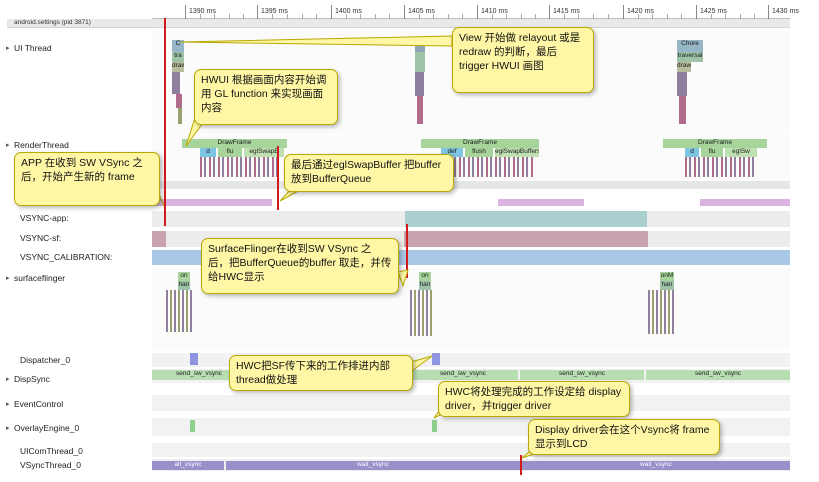 The width and height of the screenshot is (819, 482). Describe the element at coordinates (479, 152) in the screenshot. I see `trace-slice: flush` at that location.